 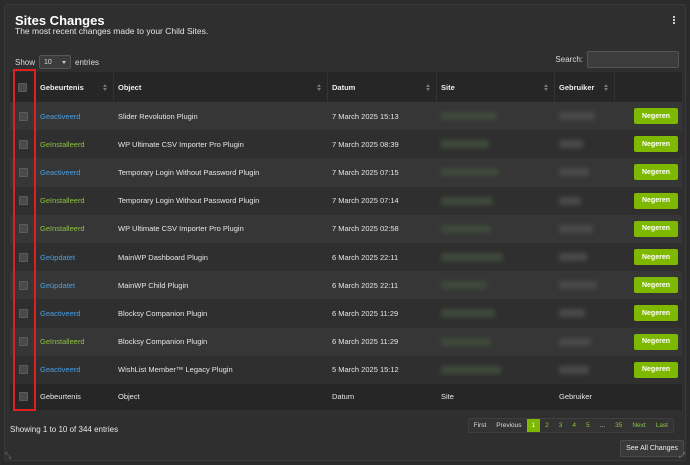 I want to click on table-footer-row: Gebeurtenis Object Datum Site Gebruiker, so click(x=346, y=396).